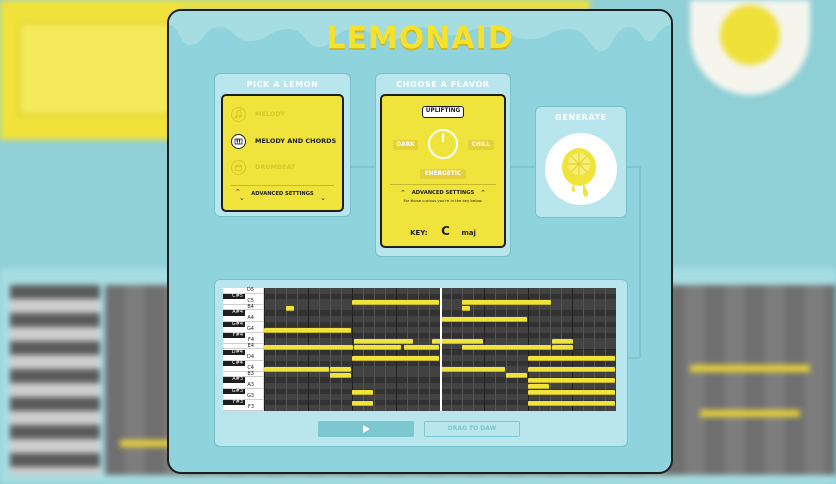 The width and height of the screenshot is (836, 484). I want to click on option-melody: MELODY, so click(258, 114).